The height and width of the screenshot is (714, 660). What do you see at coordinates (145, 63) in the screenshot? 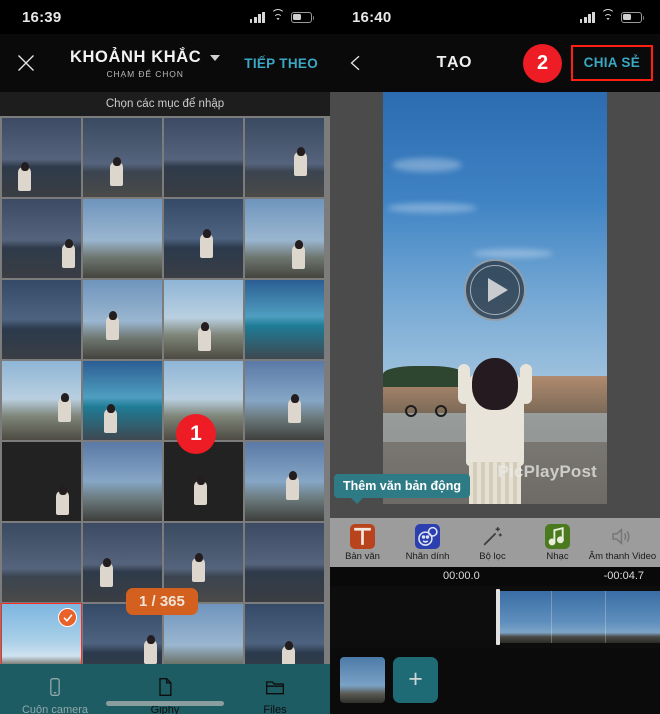
I see `album-title-block: KHOẢNH KHẮC CHẠM ĐỂ CHỌN` at bounding box center [145, 63].